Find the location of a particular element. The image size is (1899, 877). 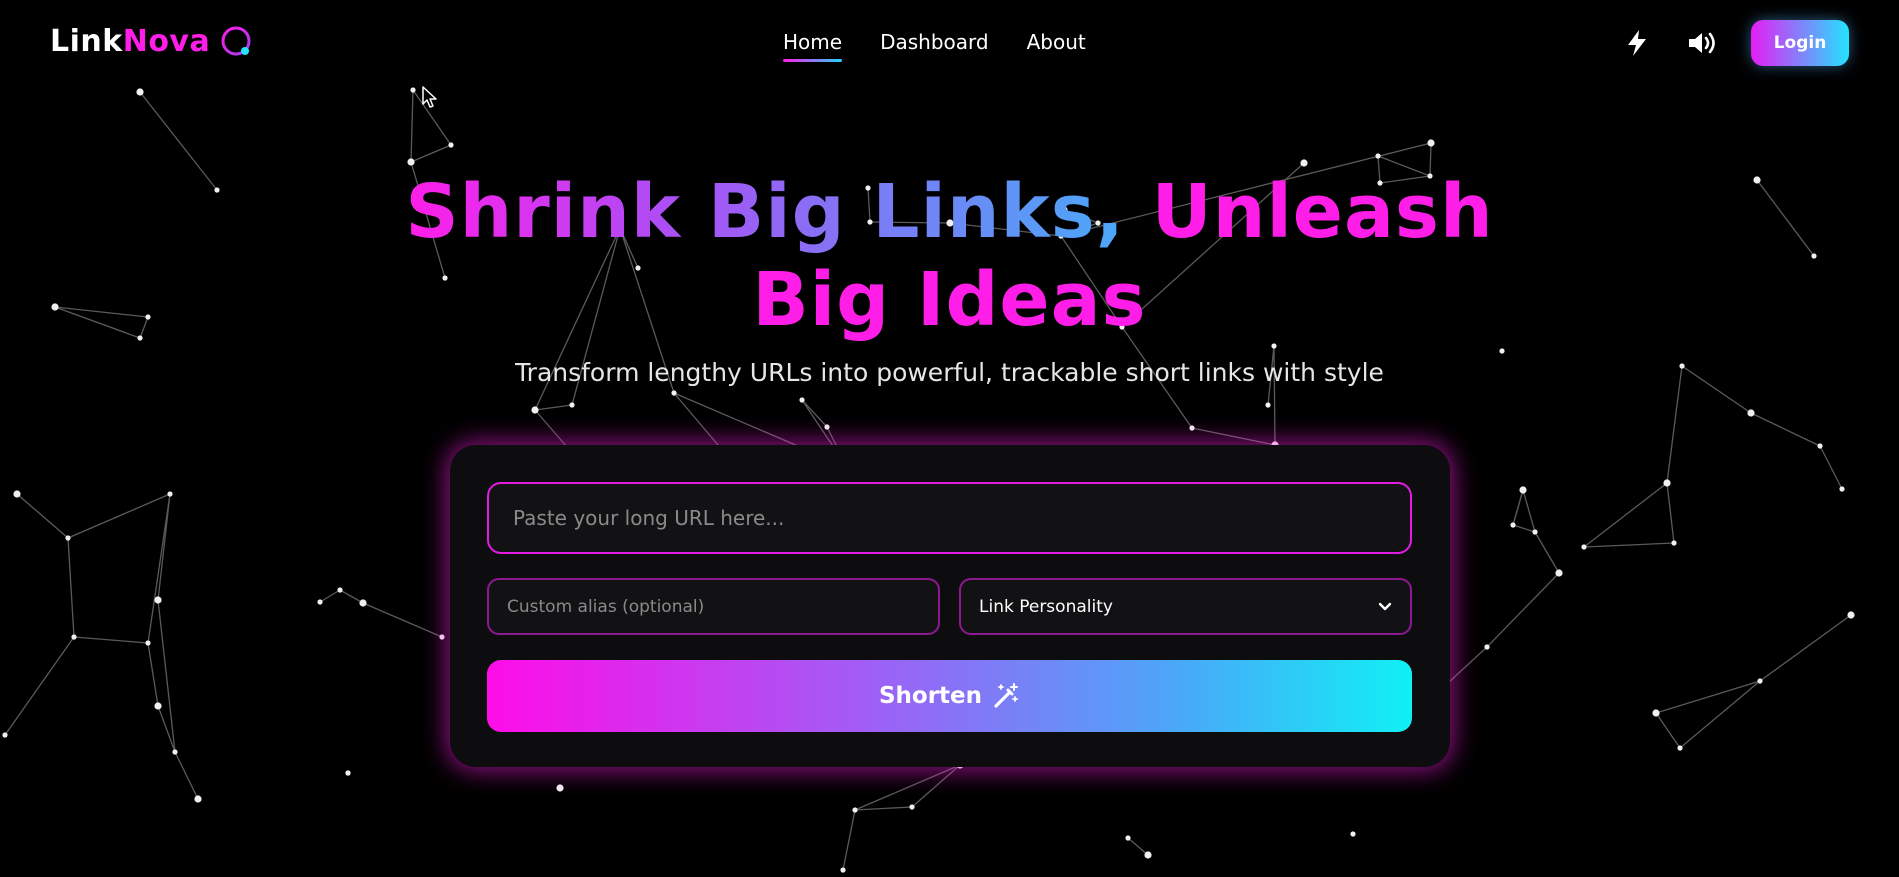

hero-title-line2: Big Ideas is located at coordinates (949, 300).